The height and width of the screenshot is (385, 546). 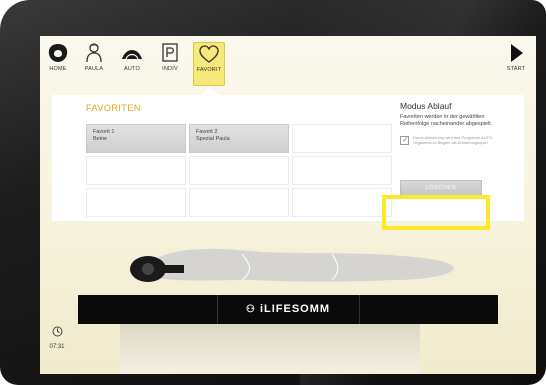 What do you see at coordinates (209, 70) in the screenshot?
I see `nav-favorit-label: FAVORIT` at bounding box center [209, 70].